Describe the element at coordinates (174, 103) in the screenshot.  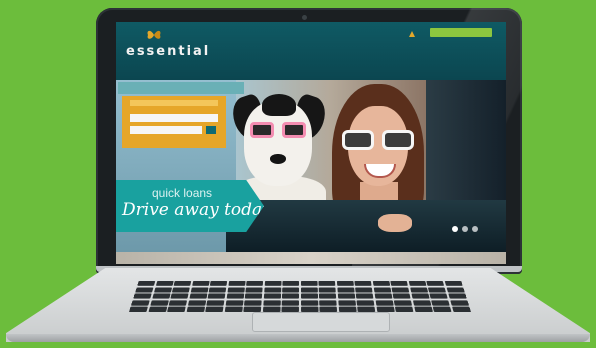
I see `quote-heading` at that location.